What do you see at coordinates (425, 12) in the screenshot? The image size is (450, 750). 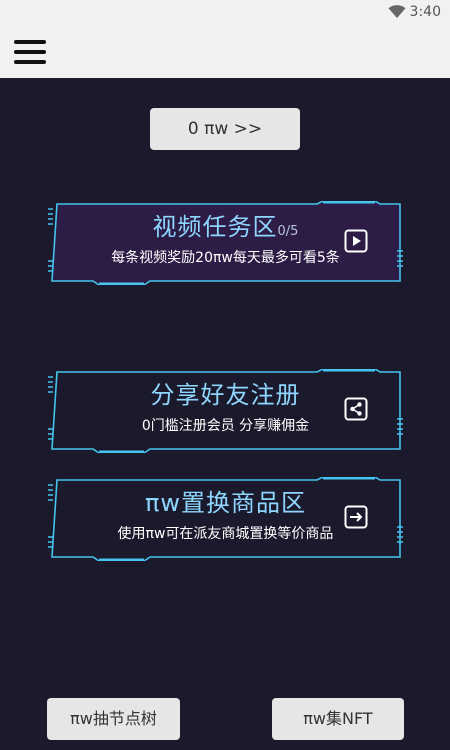 I see `status-time: 3:40` at bounding box center [425, 12].